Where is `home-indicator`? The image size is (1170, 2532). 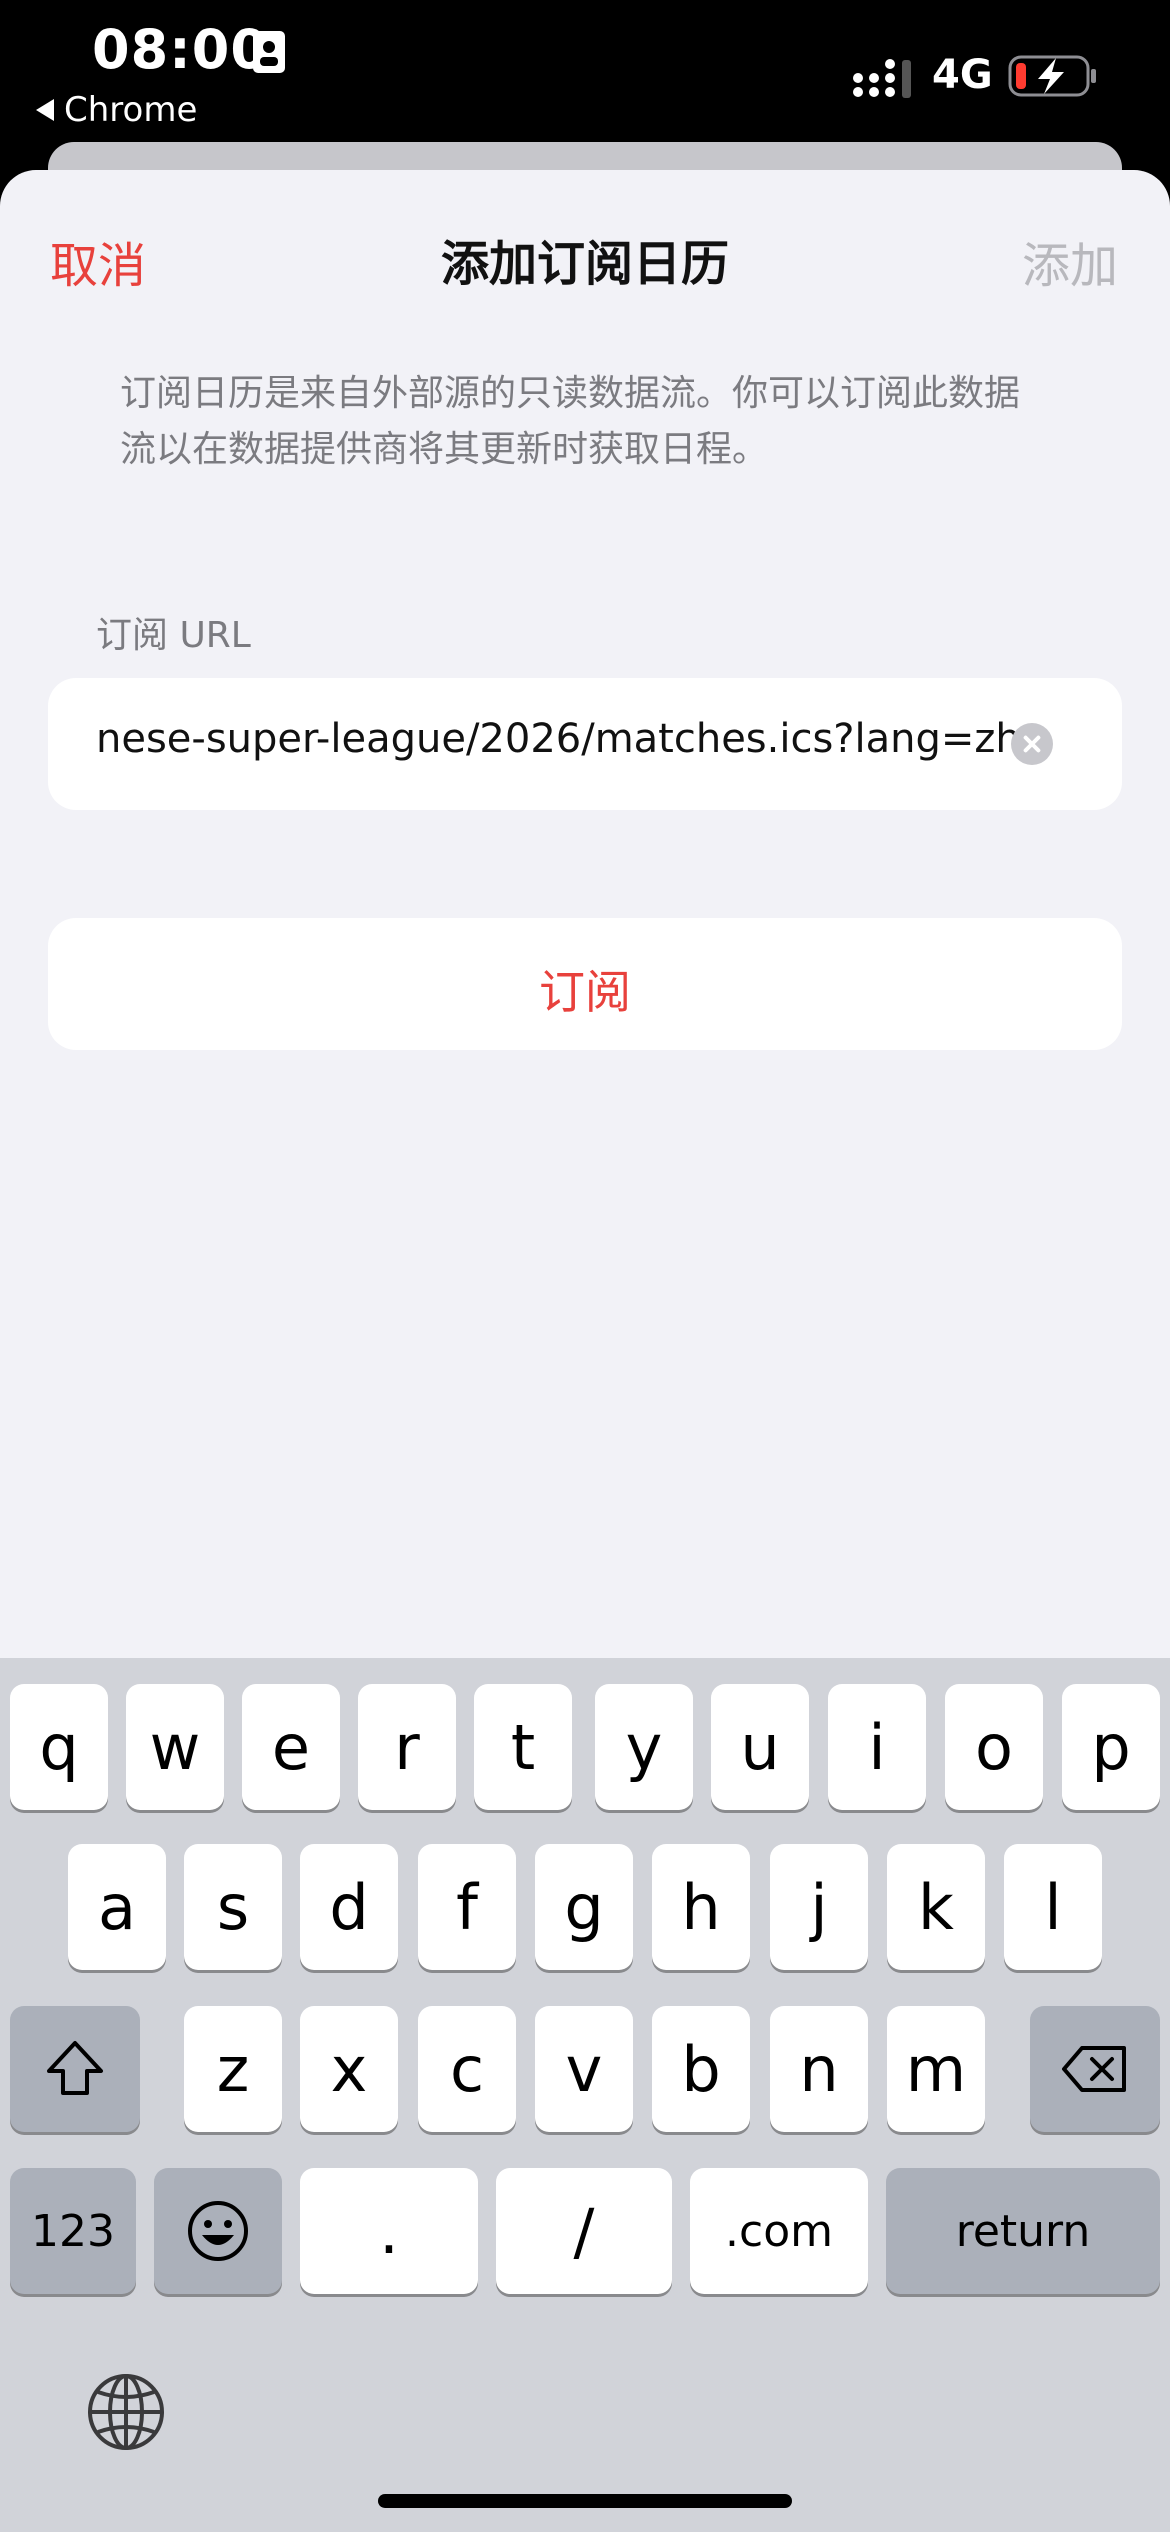 home-indicator is located at coordinates (585, 2501).